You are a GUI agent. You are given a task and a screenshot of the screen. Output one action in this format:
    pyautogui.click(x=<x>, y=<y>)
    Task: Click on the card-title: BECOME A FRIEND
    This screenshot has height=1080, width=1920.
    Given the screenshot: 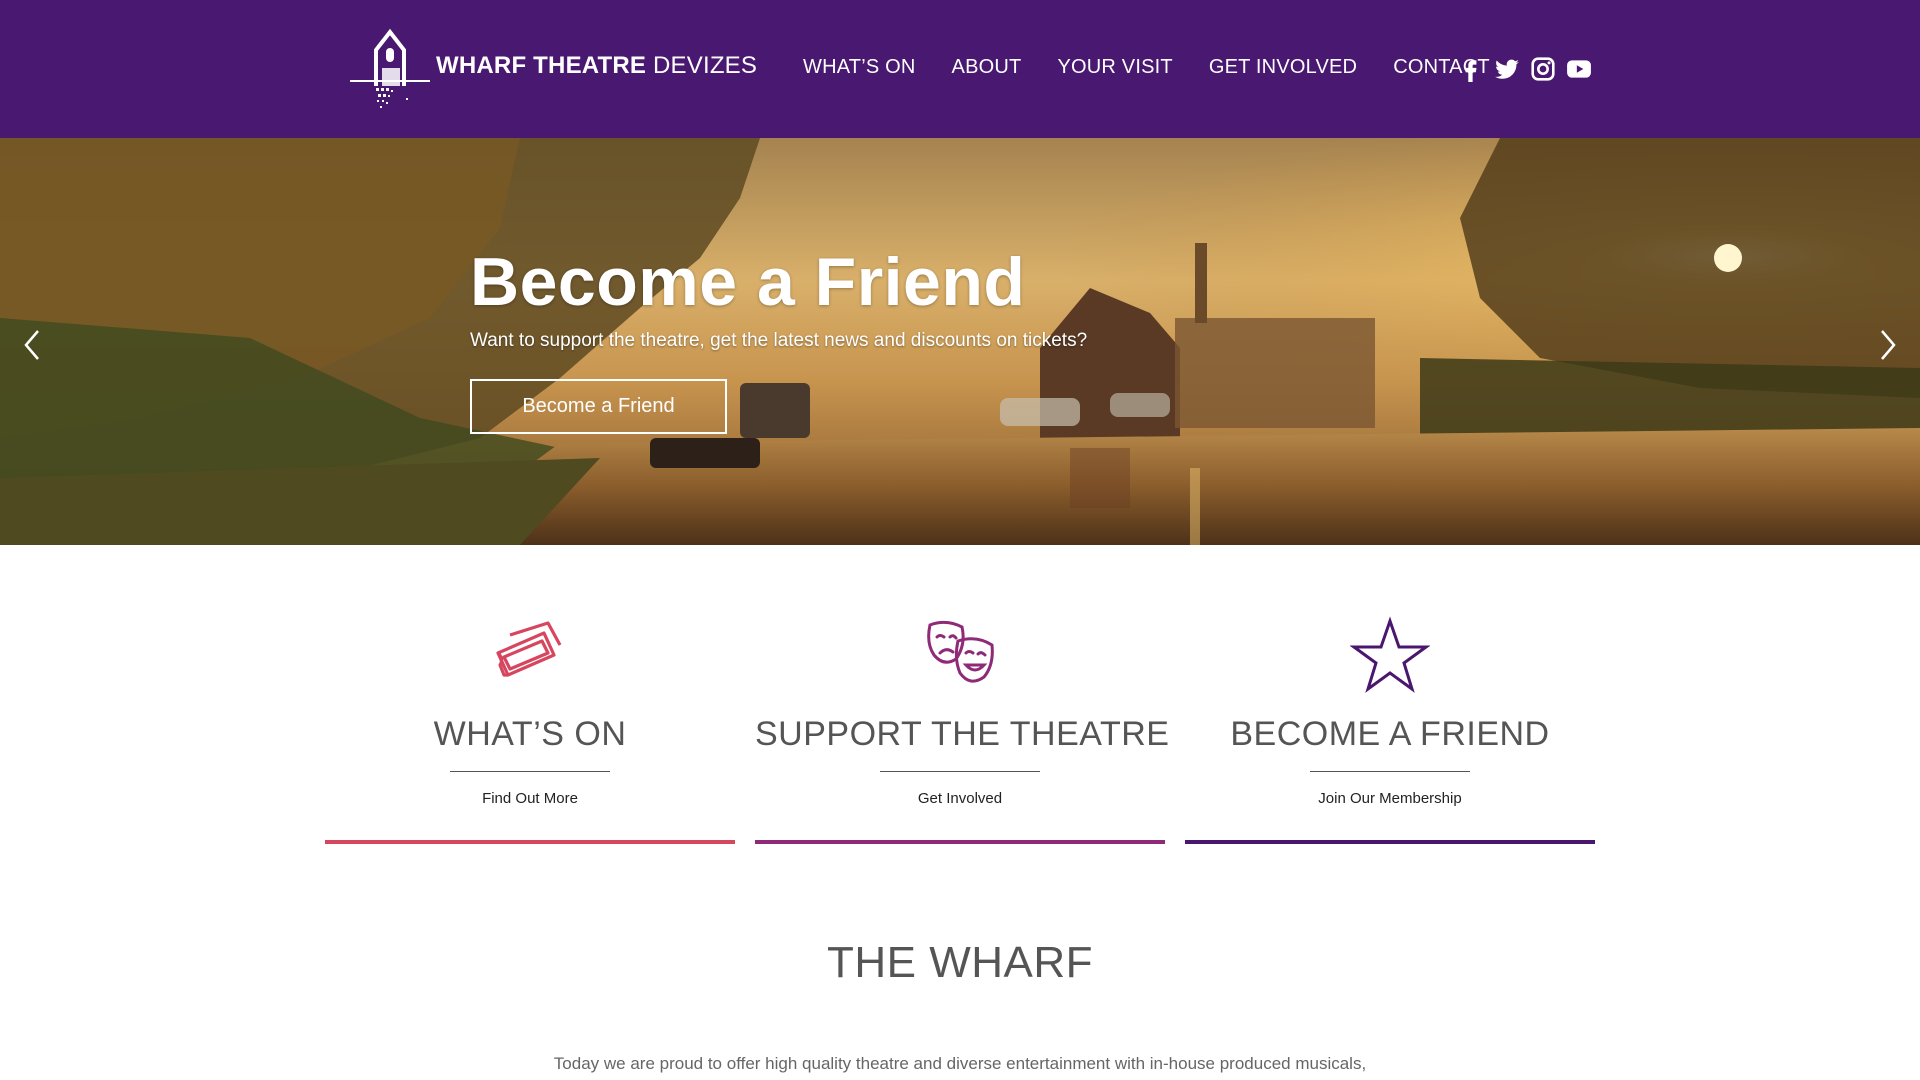 What is the action you would take?
    pyautogui.click(x=1390, y=734)
    